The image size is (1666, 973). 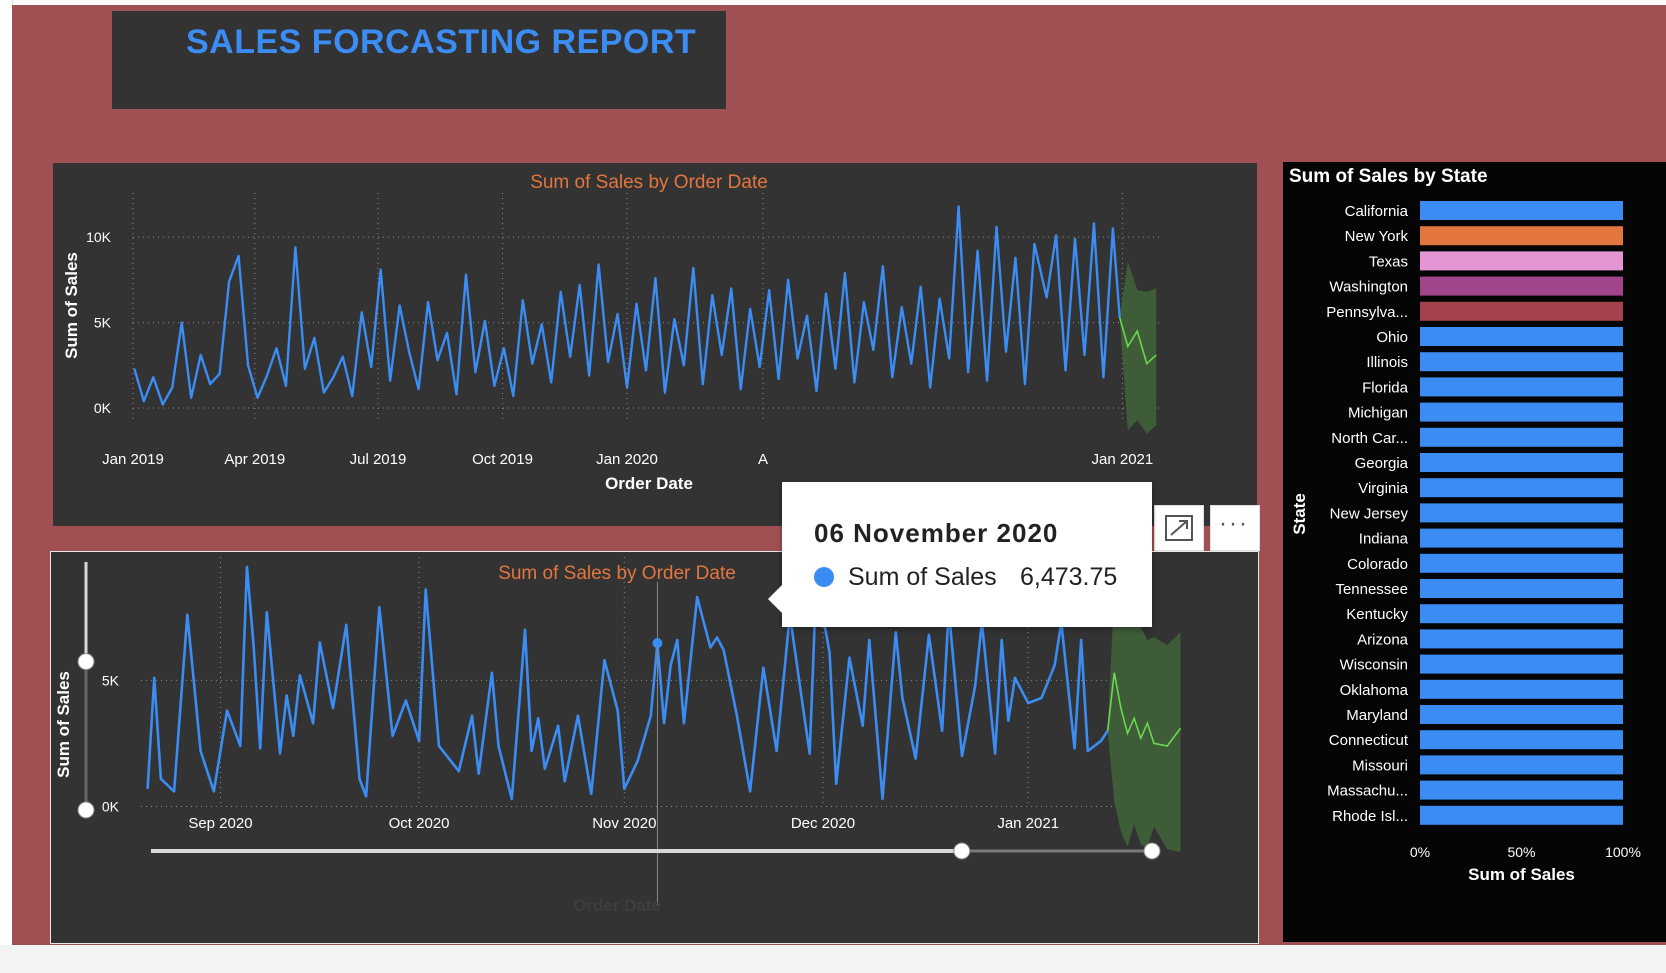 What do you see at coordinates (220, 823) in the screenshot?
I see `x-tick-label: Sep 2020` at bounding box center [220, 823].